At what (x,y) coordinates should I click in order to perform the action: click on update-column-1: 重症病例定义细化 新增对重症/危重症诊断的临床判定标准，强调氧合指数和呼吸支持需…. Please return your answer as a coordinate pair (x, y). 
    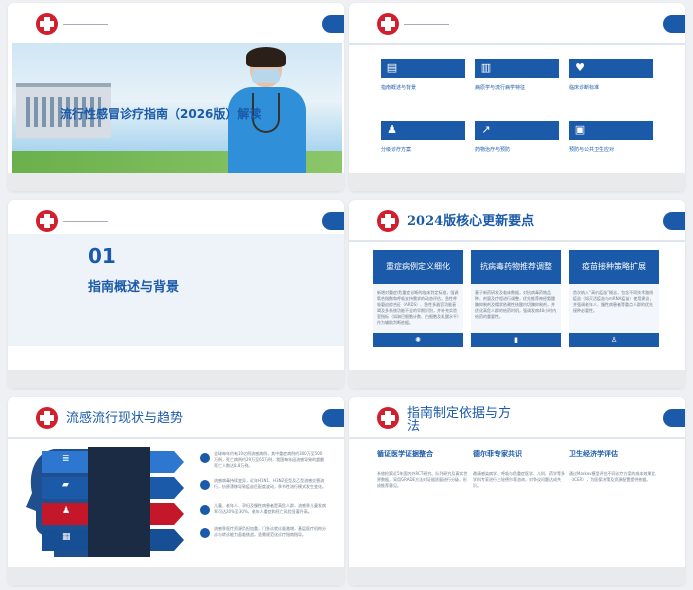
    Looking at the image, I should click on (418, 298).